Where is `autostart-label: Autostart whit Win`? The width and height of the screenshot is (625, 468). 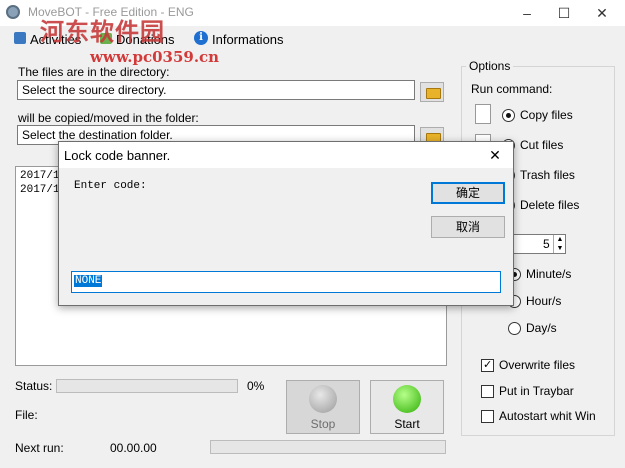
autostart-label: Autostart whit Win is located at coordinates (547, 416).